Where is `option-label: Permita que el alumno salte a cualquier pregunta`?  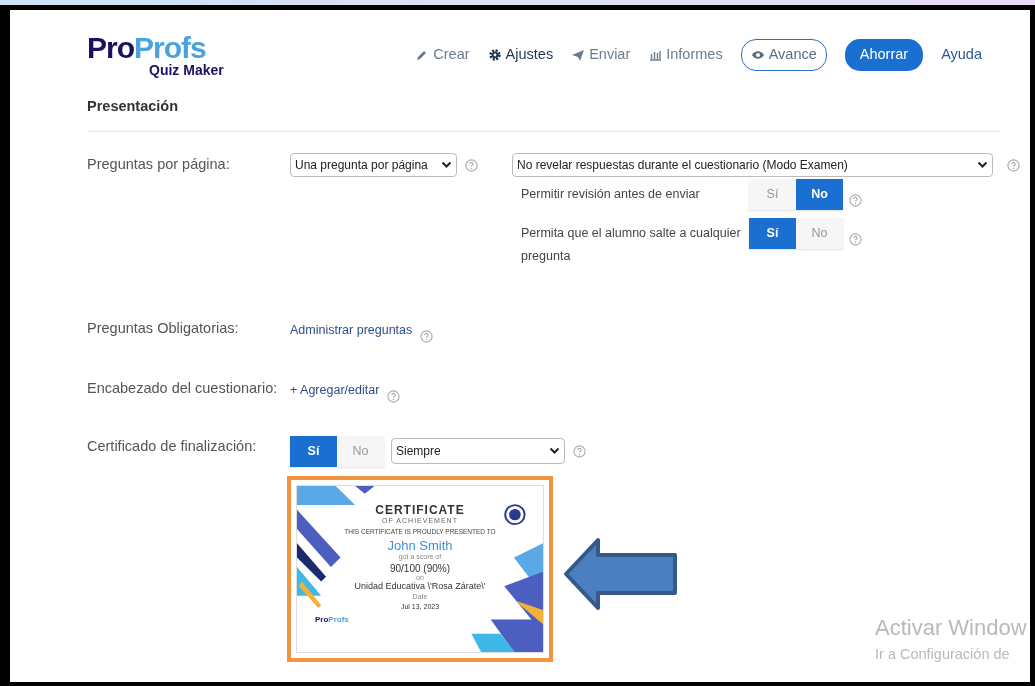
option-label: Permita que el alumno salte a cualquier pregunta is located at coordinates (631, 244).